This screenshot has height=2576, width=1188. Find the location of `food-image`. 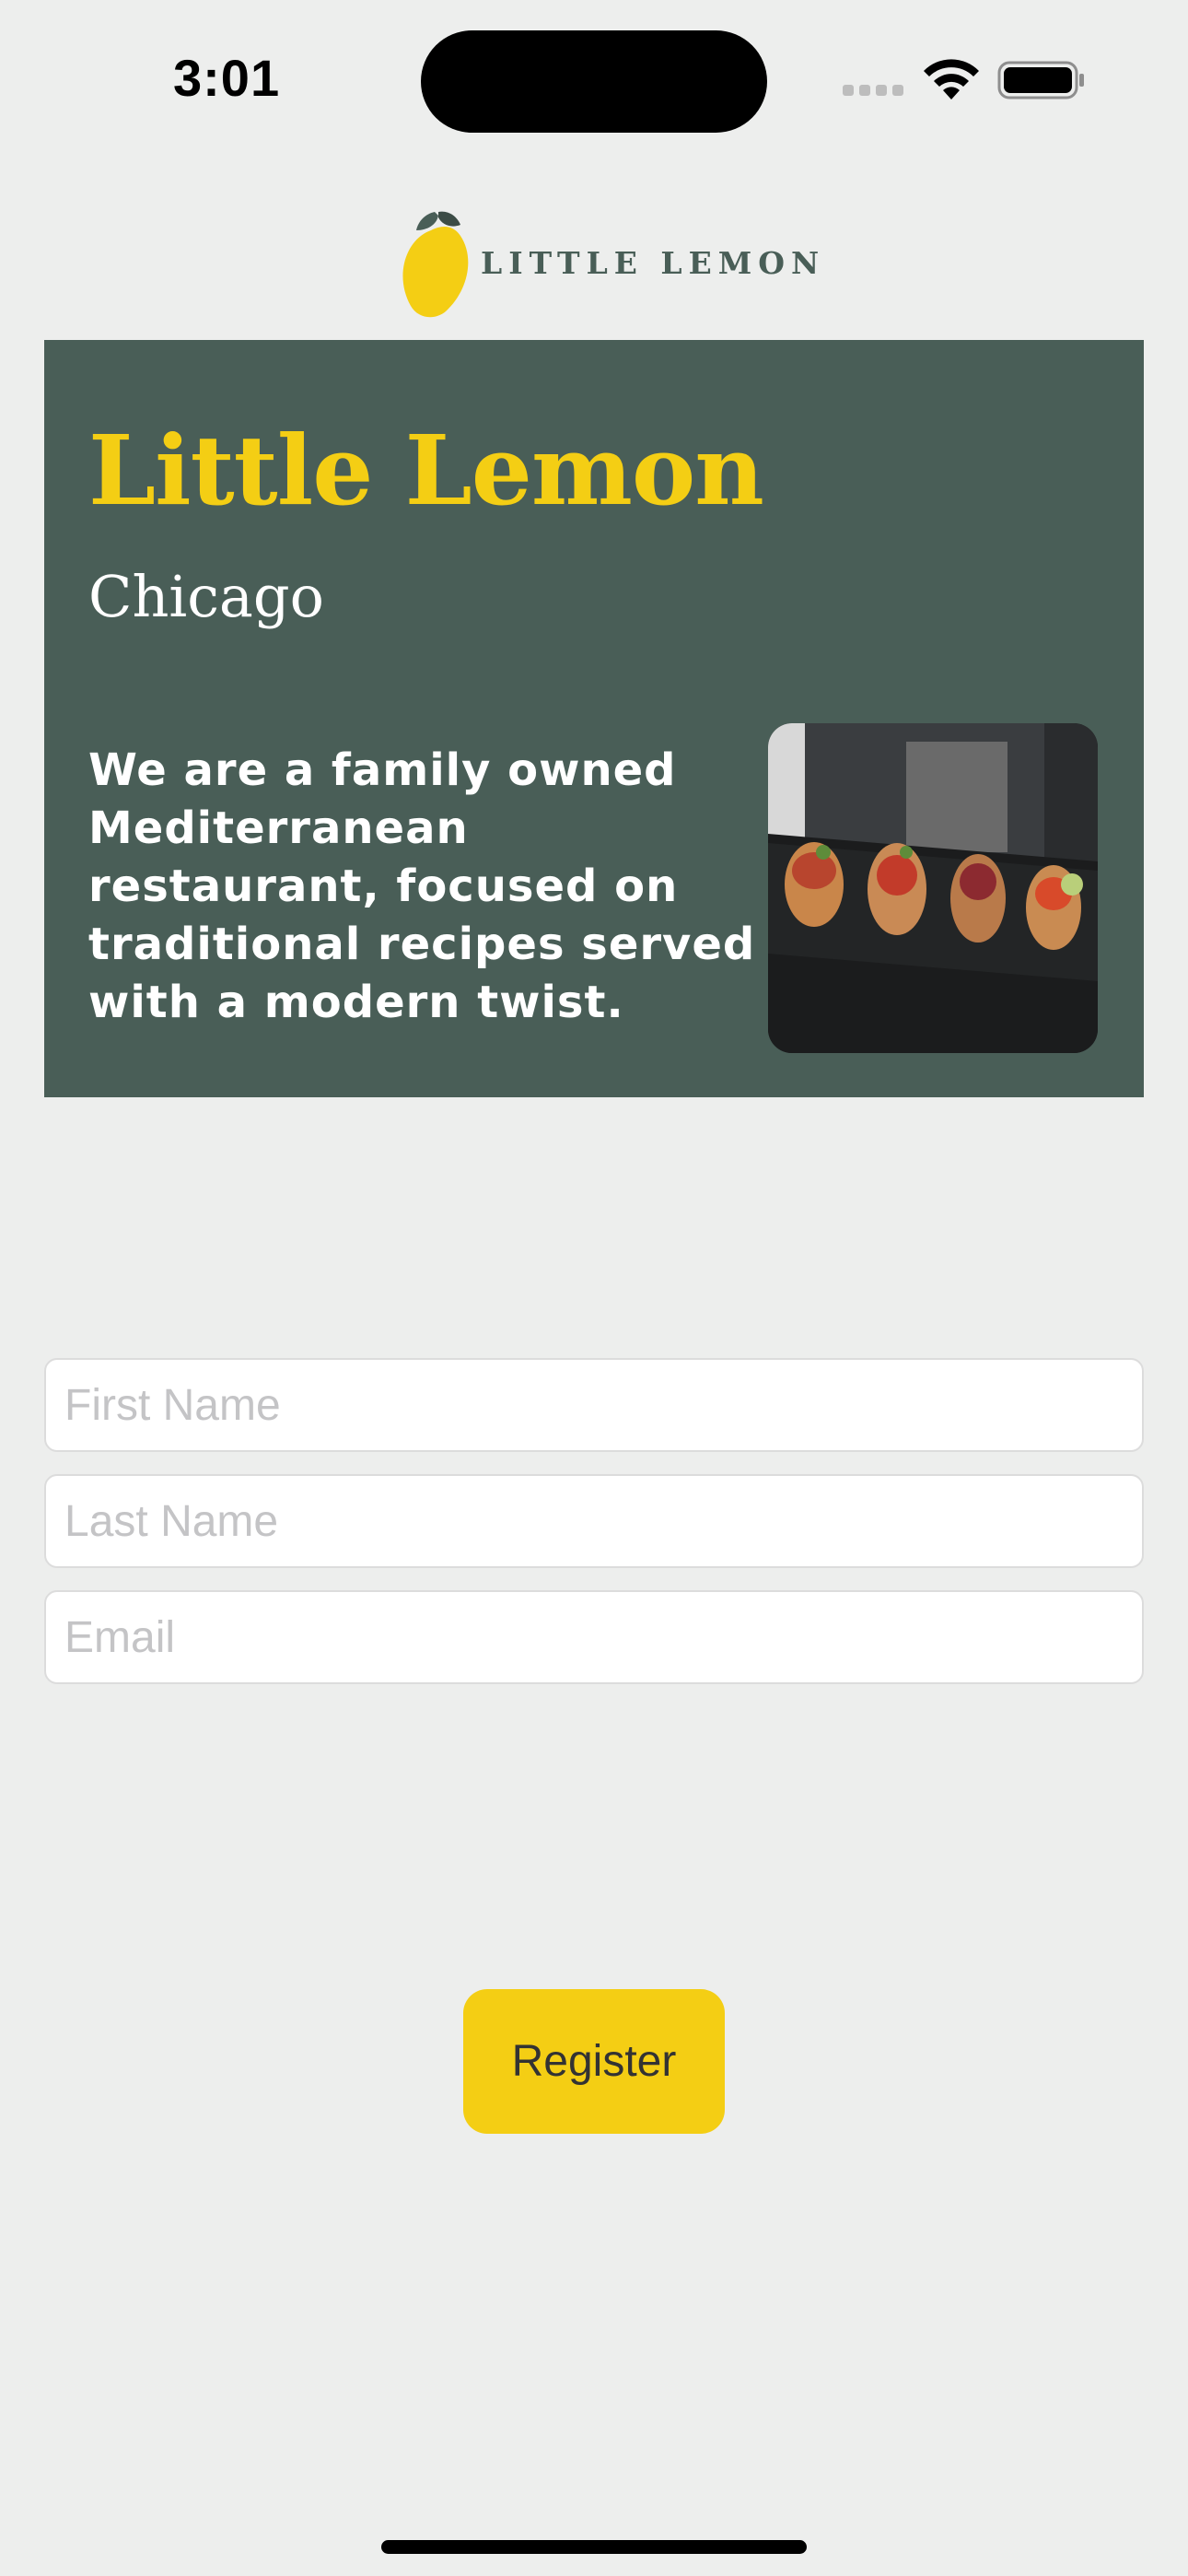

food-image is located at coordinates (933, 888).